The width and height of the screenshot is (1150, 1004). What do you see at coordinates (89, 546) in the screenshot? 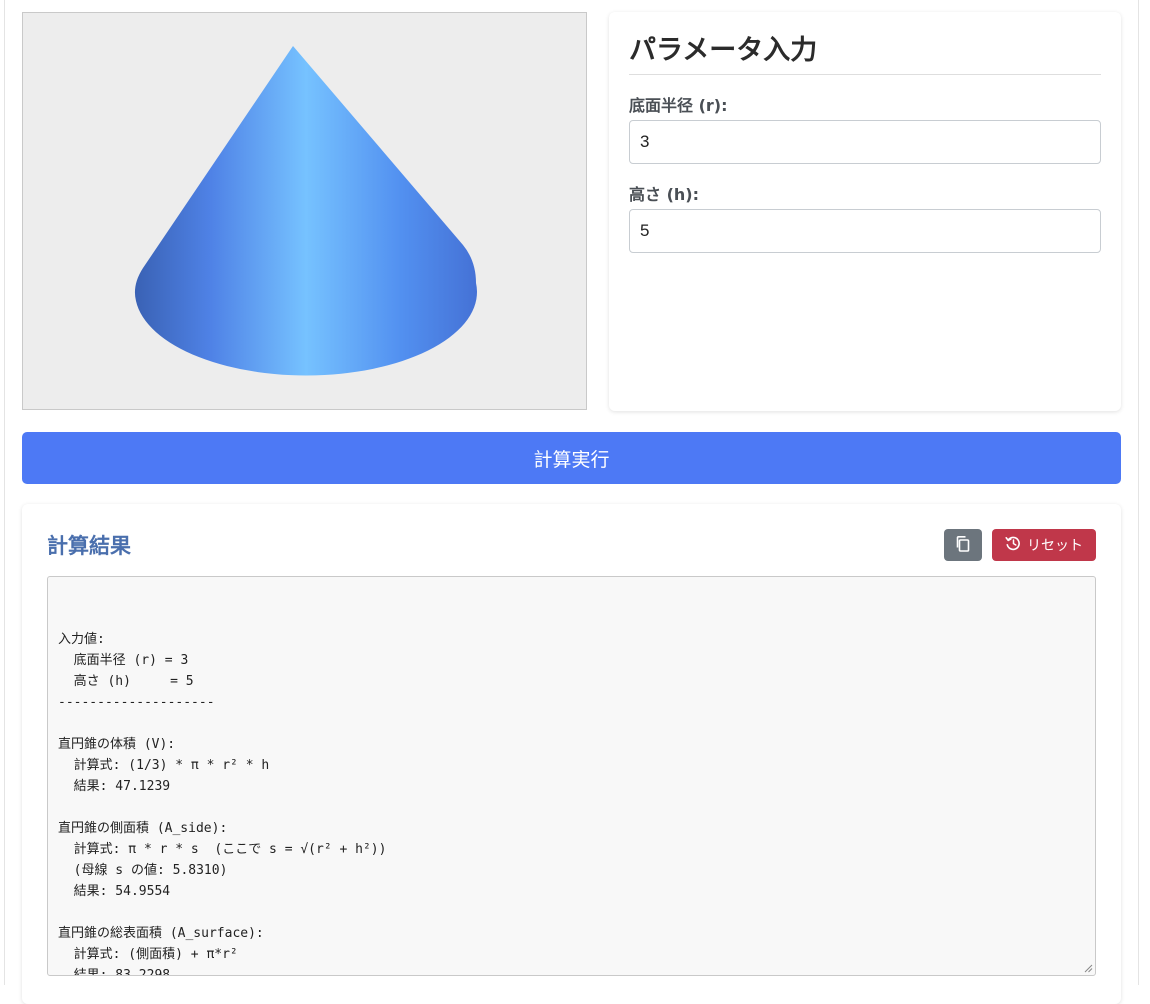
I see `results-title: 計算結果` at bounding box center [89, 546].